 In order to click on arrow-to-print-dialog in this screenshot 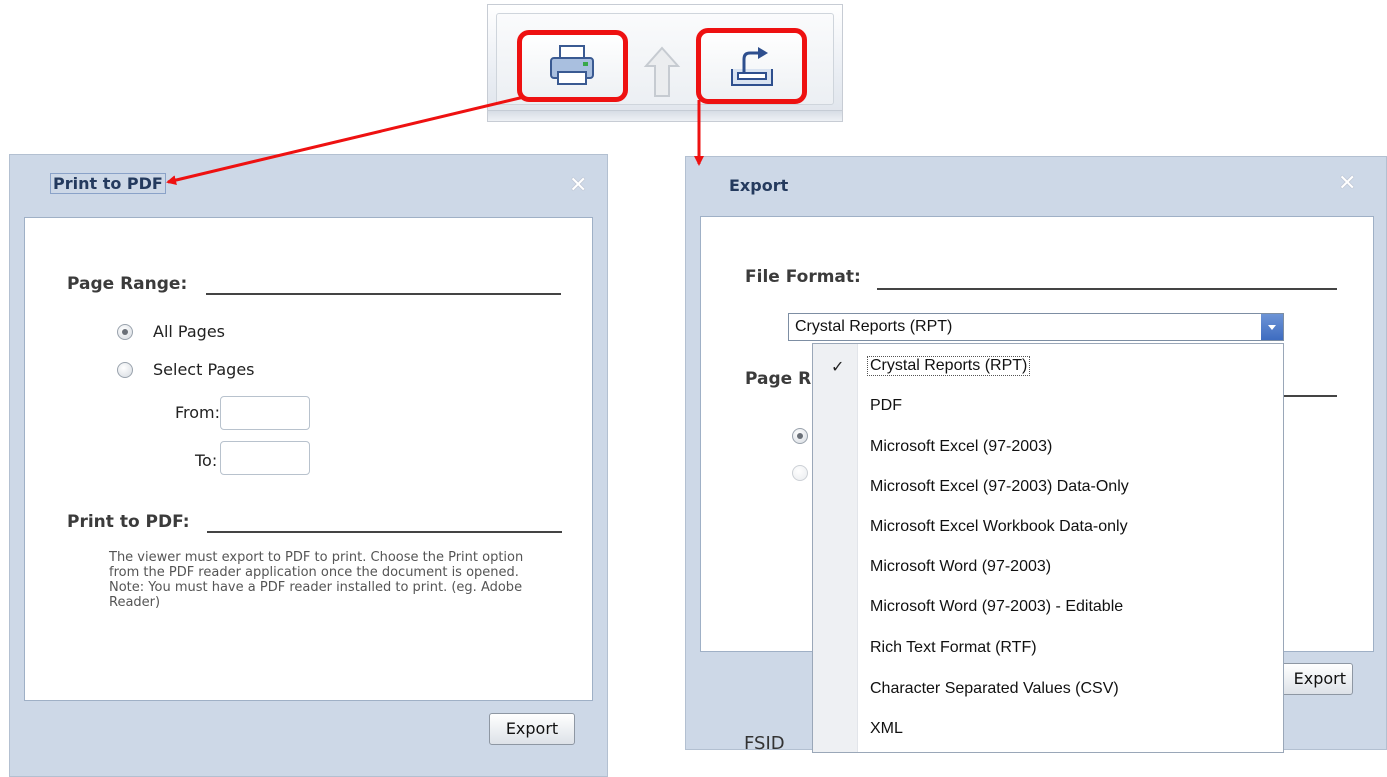, I will do `click(345, 140)`.